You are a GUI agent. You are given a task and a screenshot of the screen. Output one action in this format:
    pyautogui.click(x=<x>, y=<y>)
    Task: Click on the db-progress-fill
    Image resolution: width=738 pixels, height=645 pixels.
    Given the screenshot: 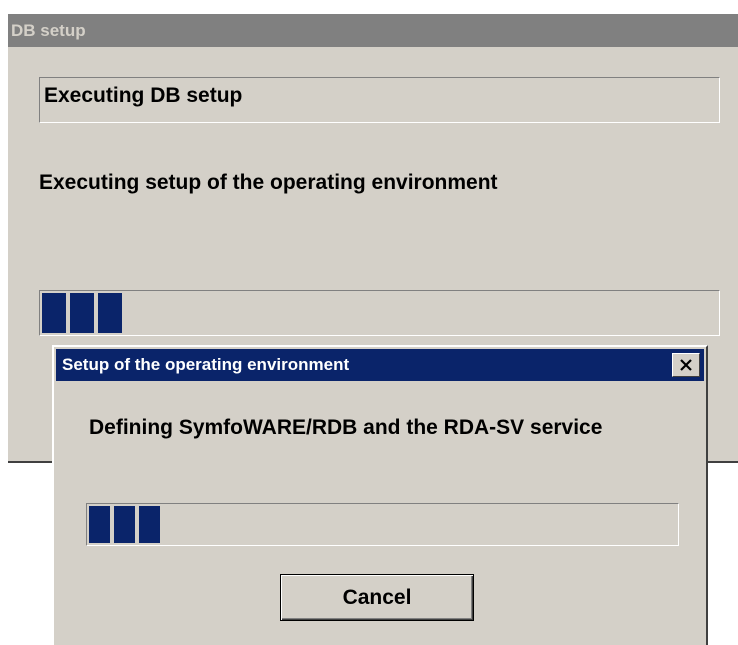 What is the action you would take?
    pyautogui.click(x=82, y=313)
    